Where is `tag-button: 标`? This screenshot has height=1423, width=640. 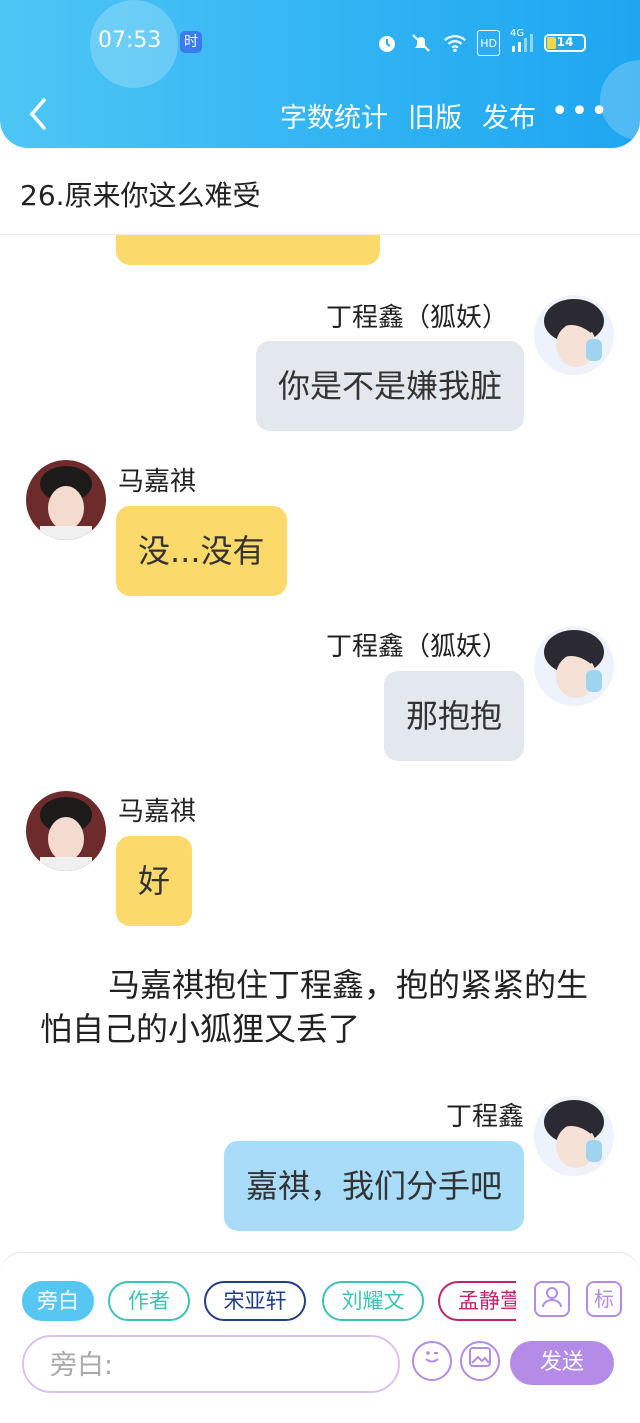
tag-button: 标 is located at coordinates (604, 1299).